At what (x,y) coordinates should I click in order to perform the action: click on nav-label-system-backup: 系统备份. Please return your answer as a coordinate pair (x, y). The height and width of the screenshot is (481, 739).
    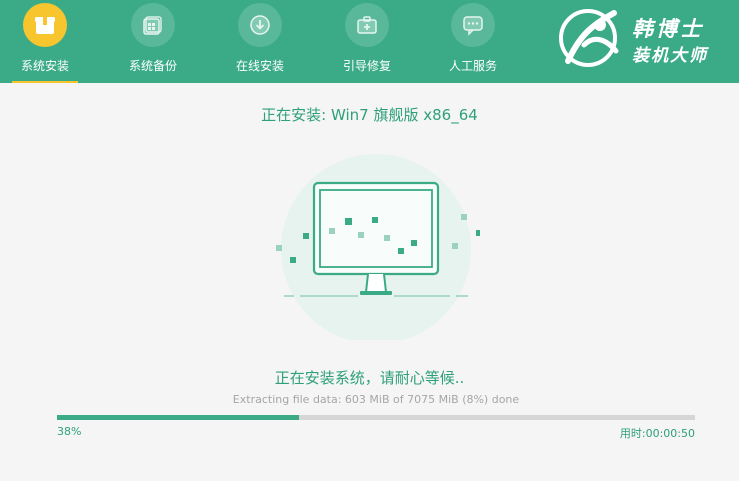
    Looking at the image, I should click on (152, 66).